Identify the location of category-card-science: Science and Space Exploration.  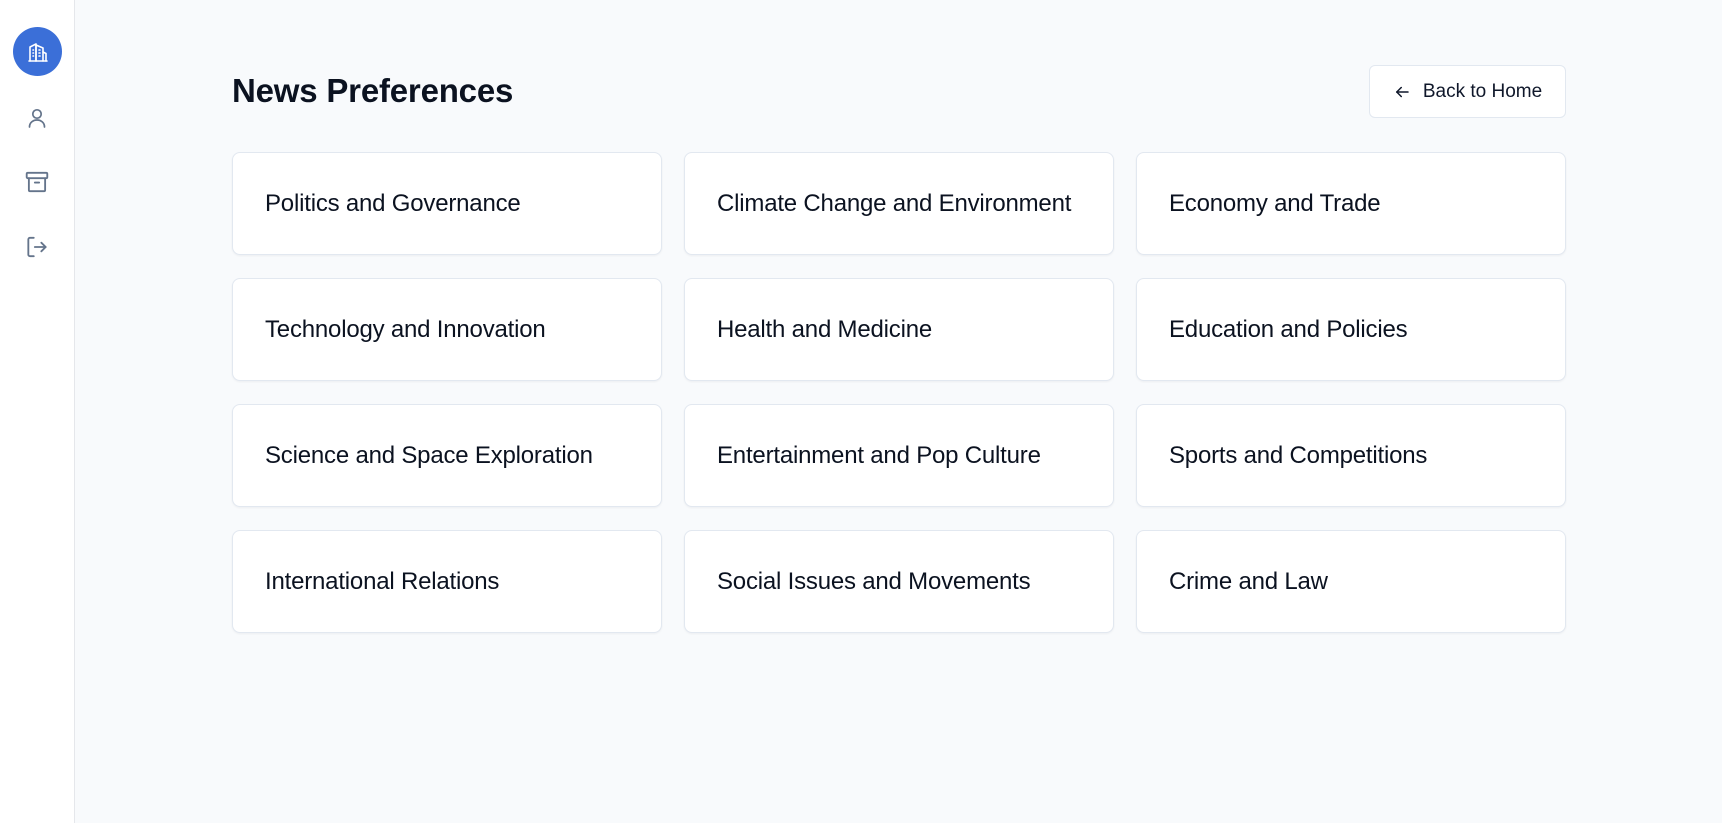
(447, 455).